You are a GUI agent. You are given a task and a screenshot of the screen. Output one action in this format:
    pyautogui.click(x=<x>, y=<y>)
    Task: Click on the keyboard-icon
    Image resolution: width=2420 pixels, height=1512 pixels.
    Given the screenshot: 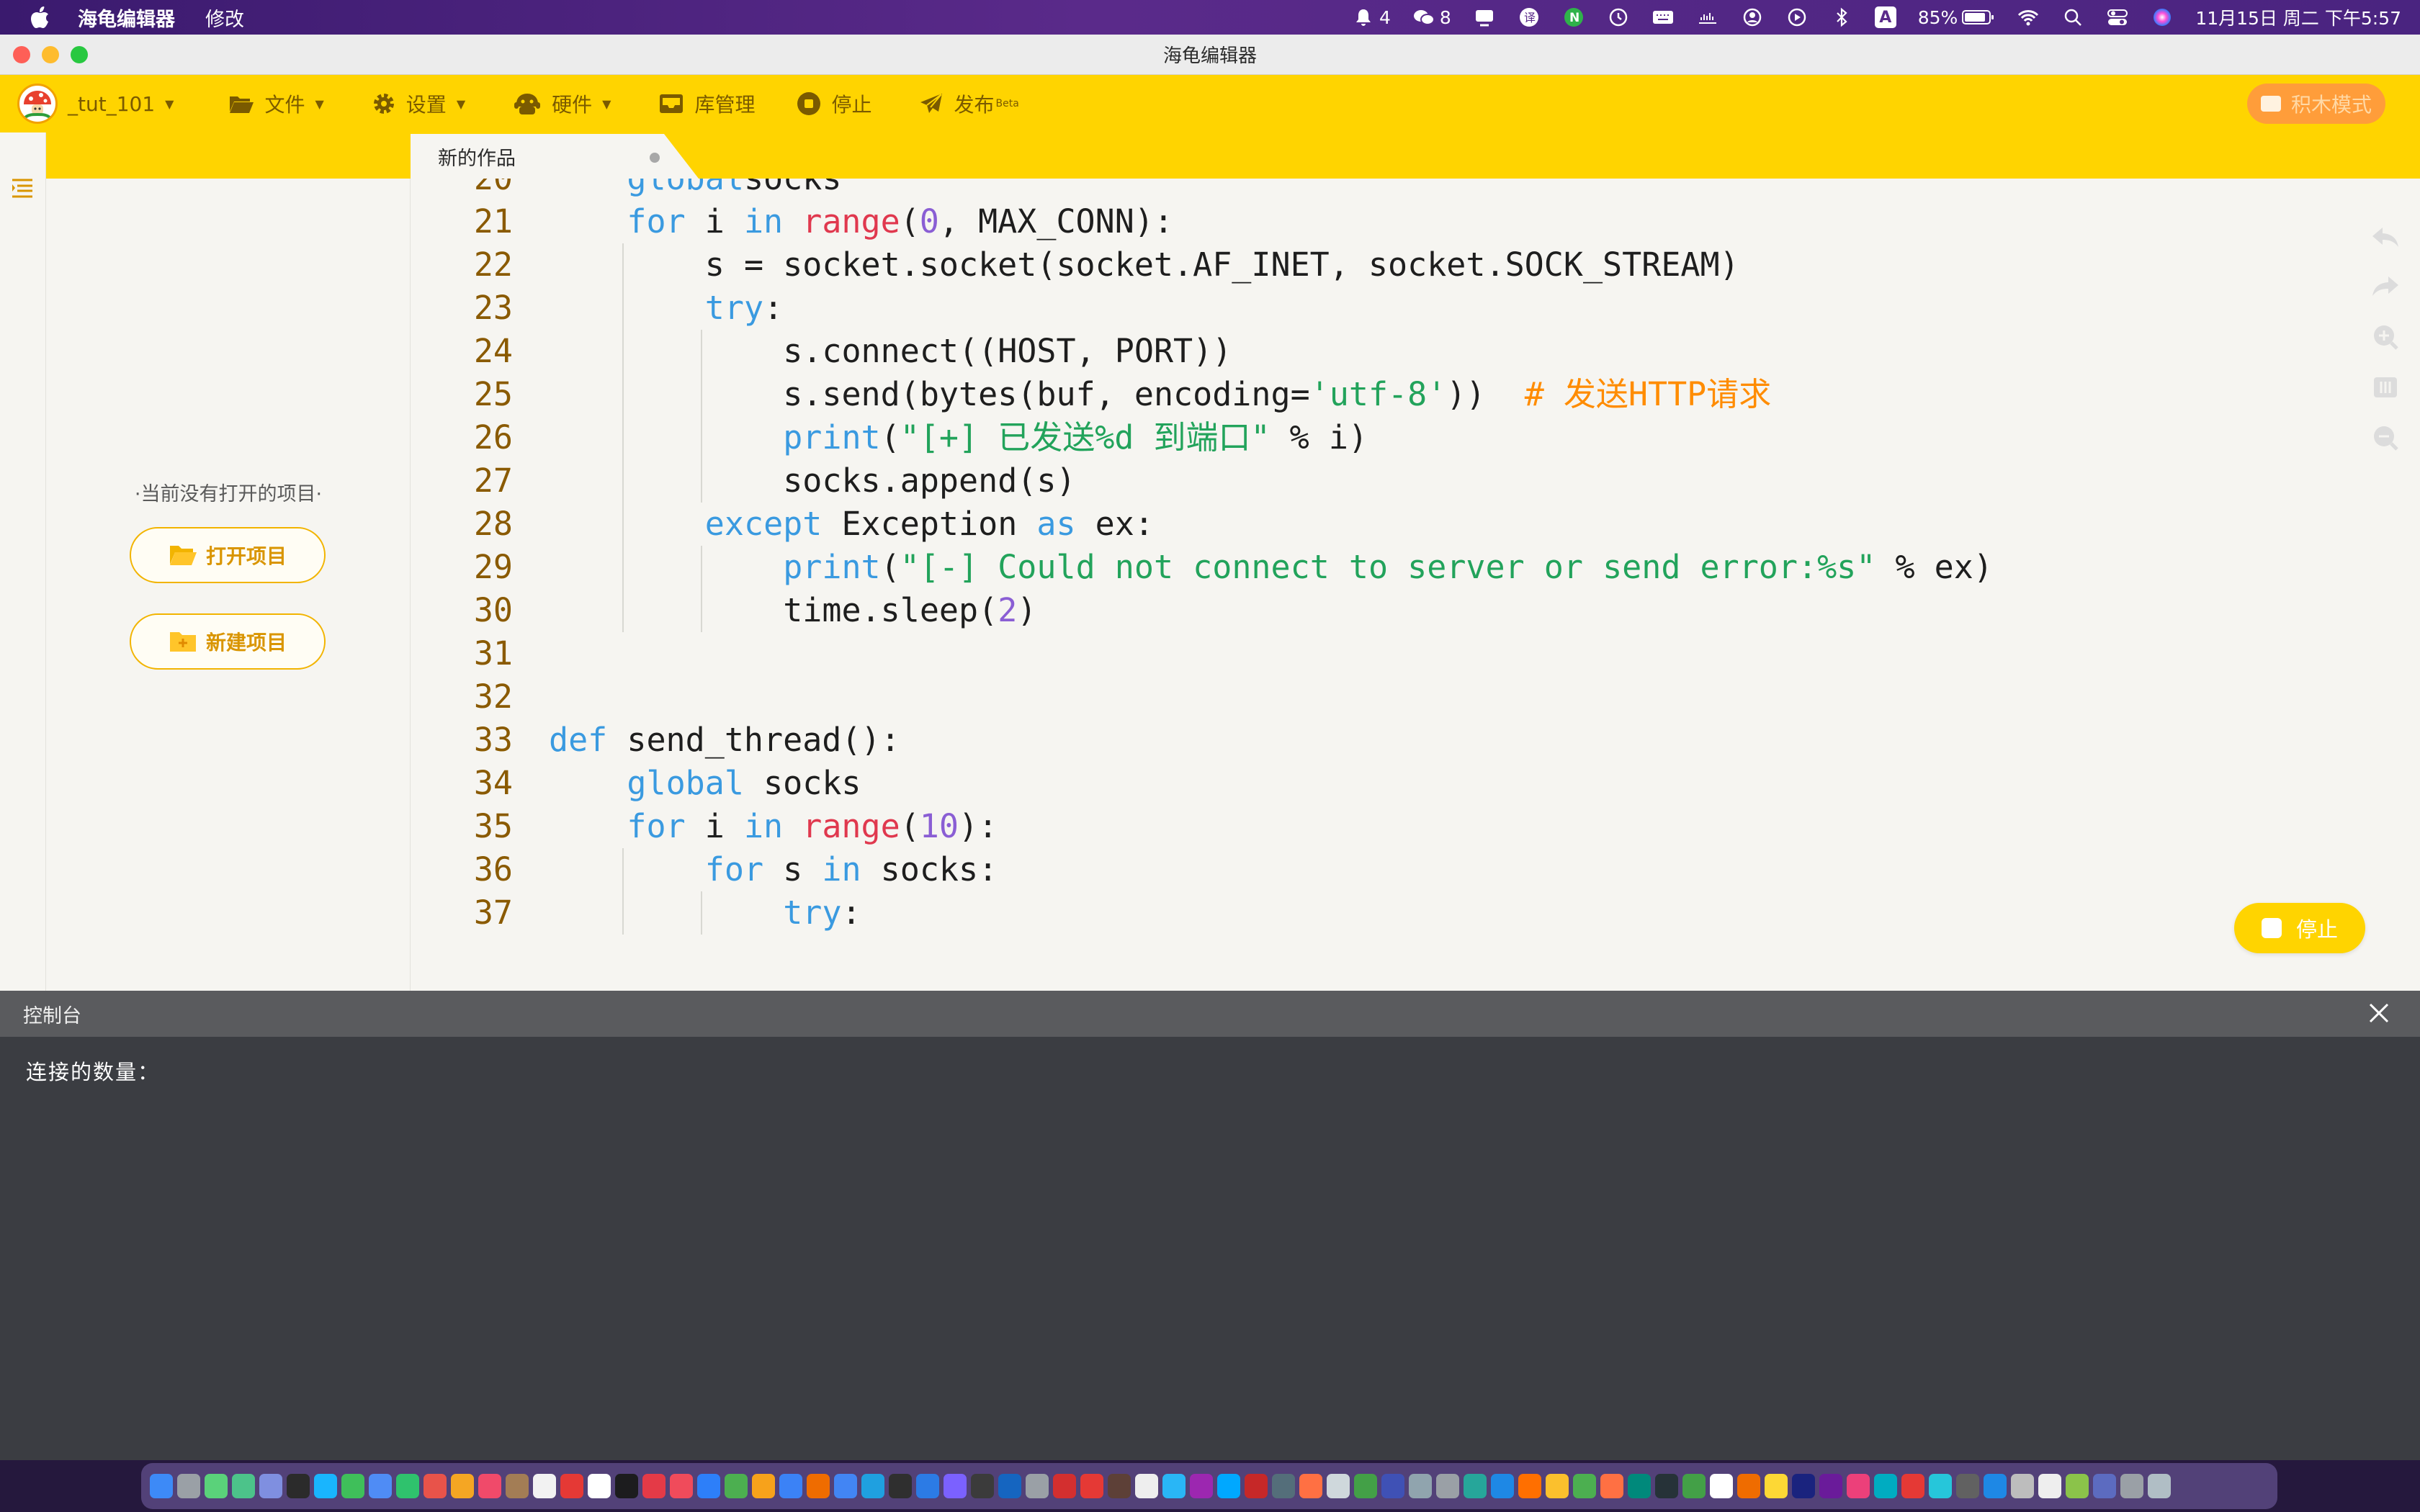 What is the action you would take?
    pyautogui.click(x=1664, y=17)
    